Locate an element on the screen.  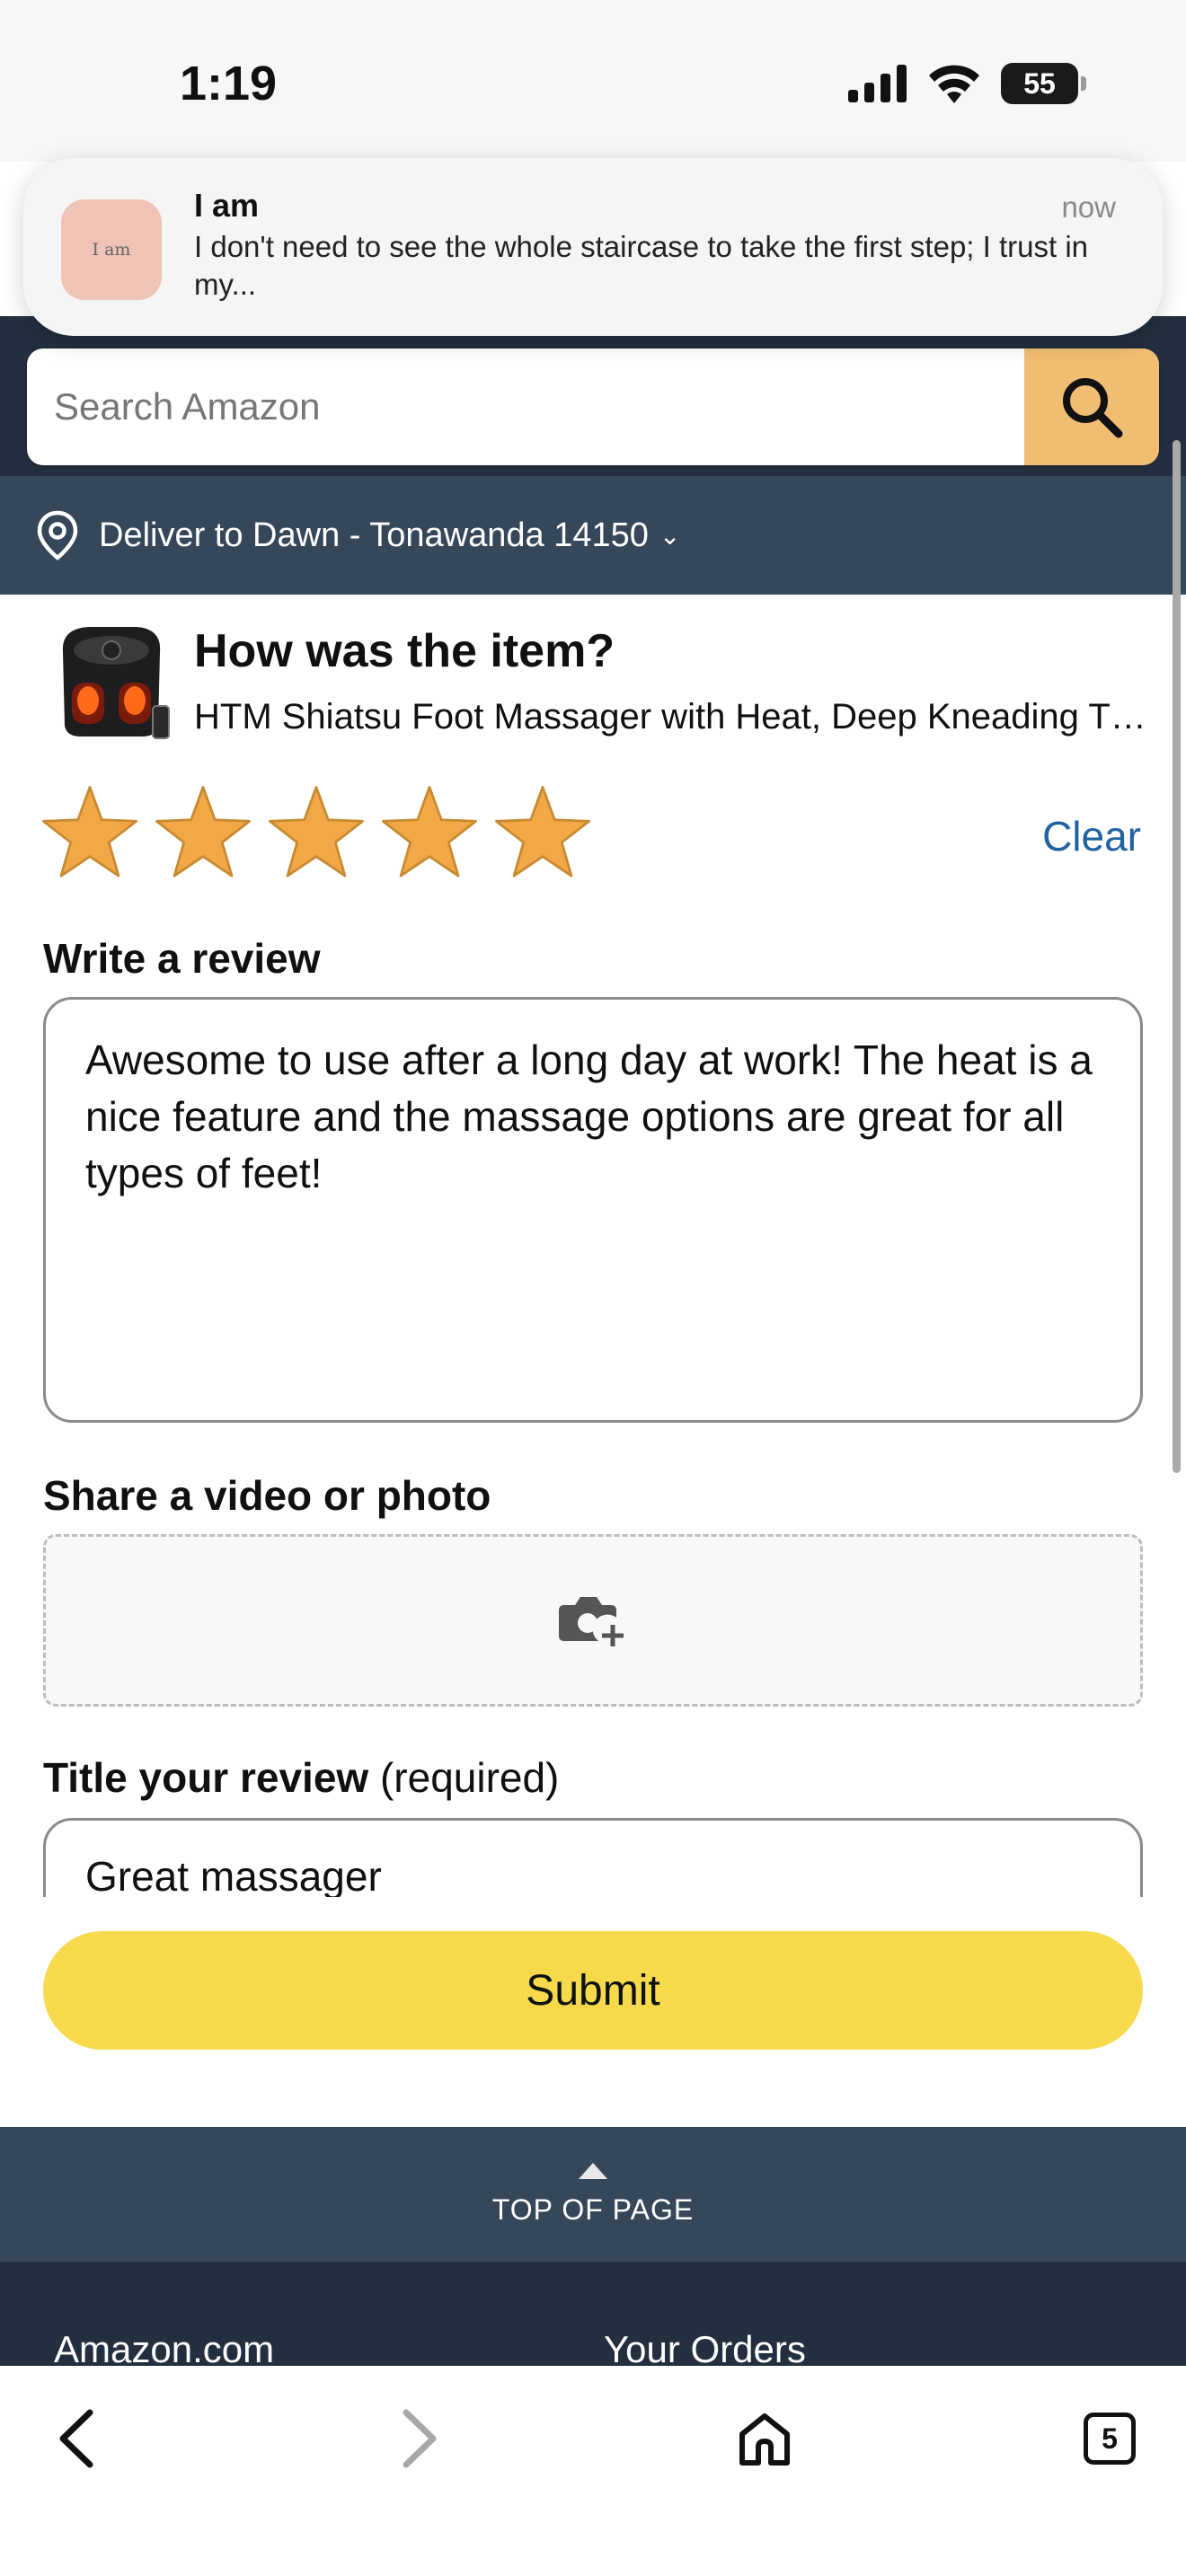
tabs-button: 5 is located at coordinates (1109, 2438).